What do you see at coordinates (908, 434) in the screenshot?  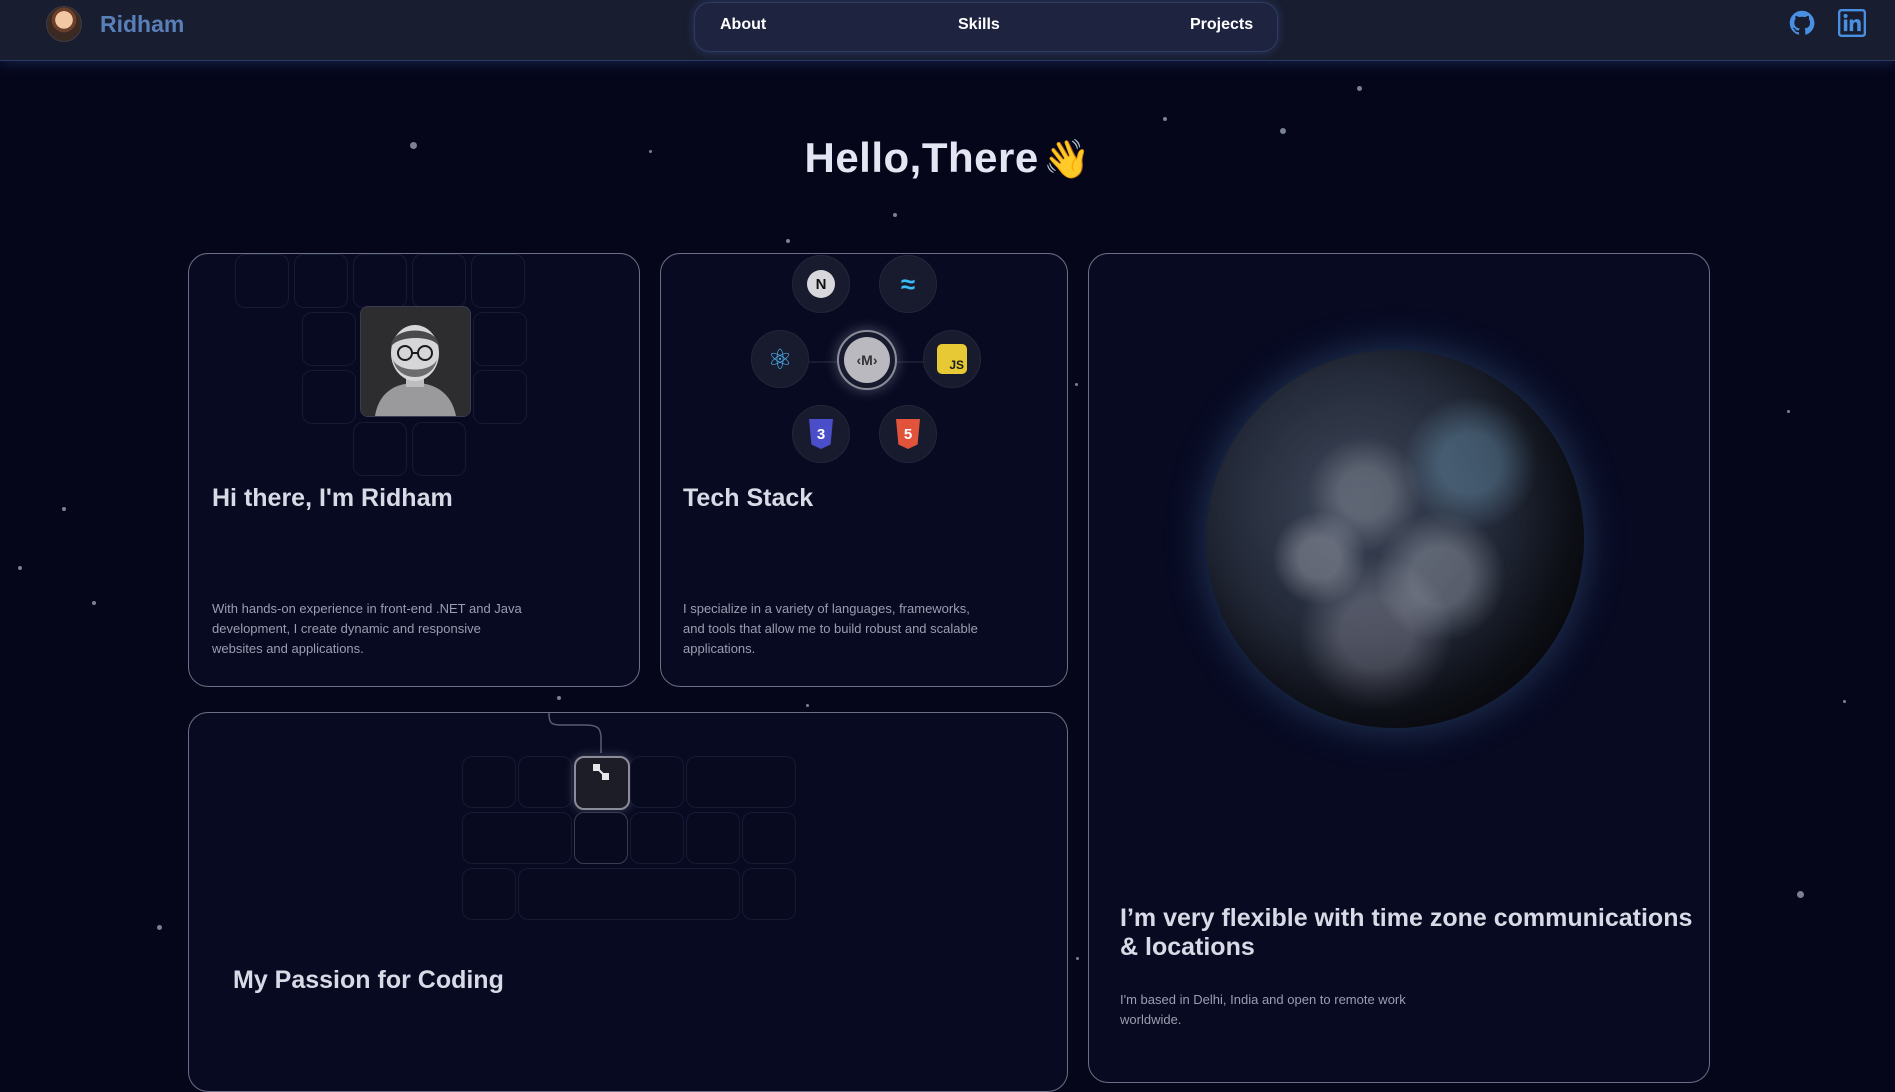 I see `html5-icon: 5` at bounding box center [908, 434].